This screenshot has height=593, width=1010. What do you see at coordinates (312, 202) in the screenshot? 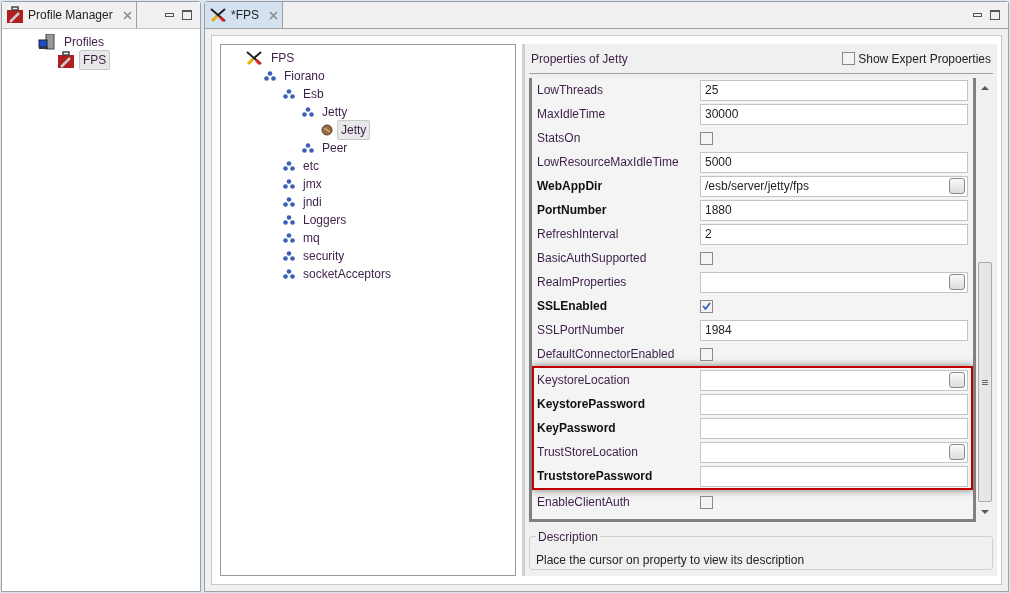
I see `tree-item: jndi` at bounding box center [312, 202].